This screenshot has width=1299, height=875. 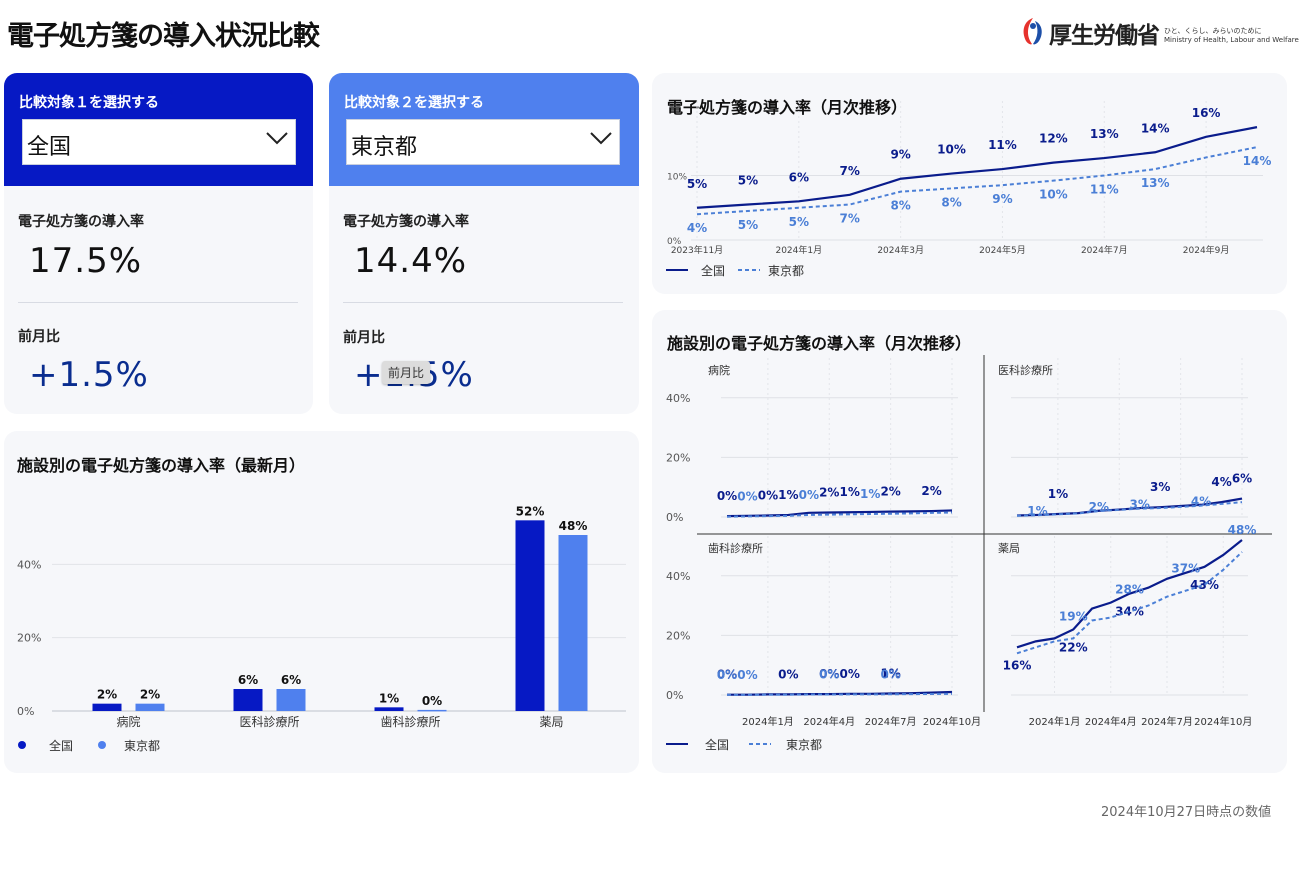 I want to click on point-data-label: 11%, so click(x=1002, y=145).